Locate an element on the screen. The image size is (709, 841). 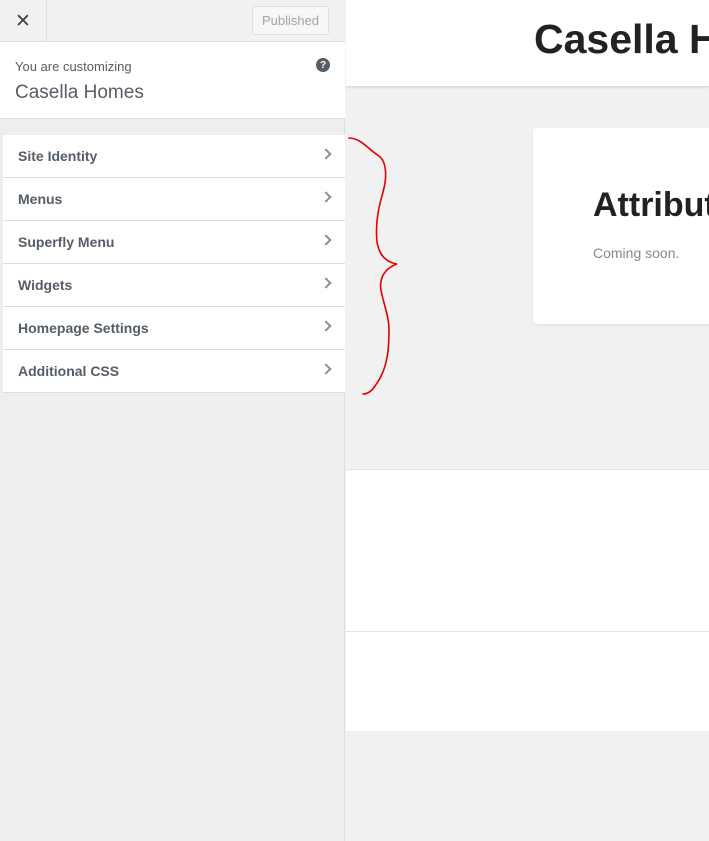
section-label: Superfly Menu is located at coordinates (66, 242).